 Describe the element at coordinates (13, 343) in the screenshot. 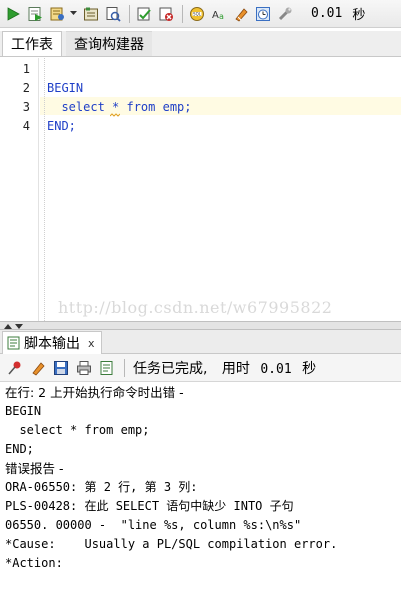

I see `script-output-icon` at that location.